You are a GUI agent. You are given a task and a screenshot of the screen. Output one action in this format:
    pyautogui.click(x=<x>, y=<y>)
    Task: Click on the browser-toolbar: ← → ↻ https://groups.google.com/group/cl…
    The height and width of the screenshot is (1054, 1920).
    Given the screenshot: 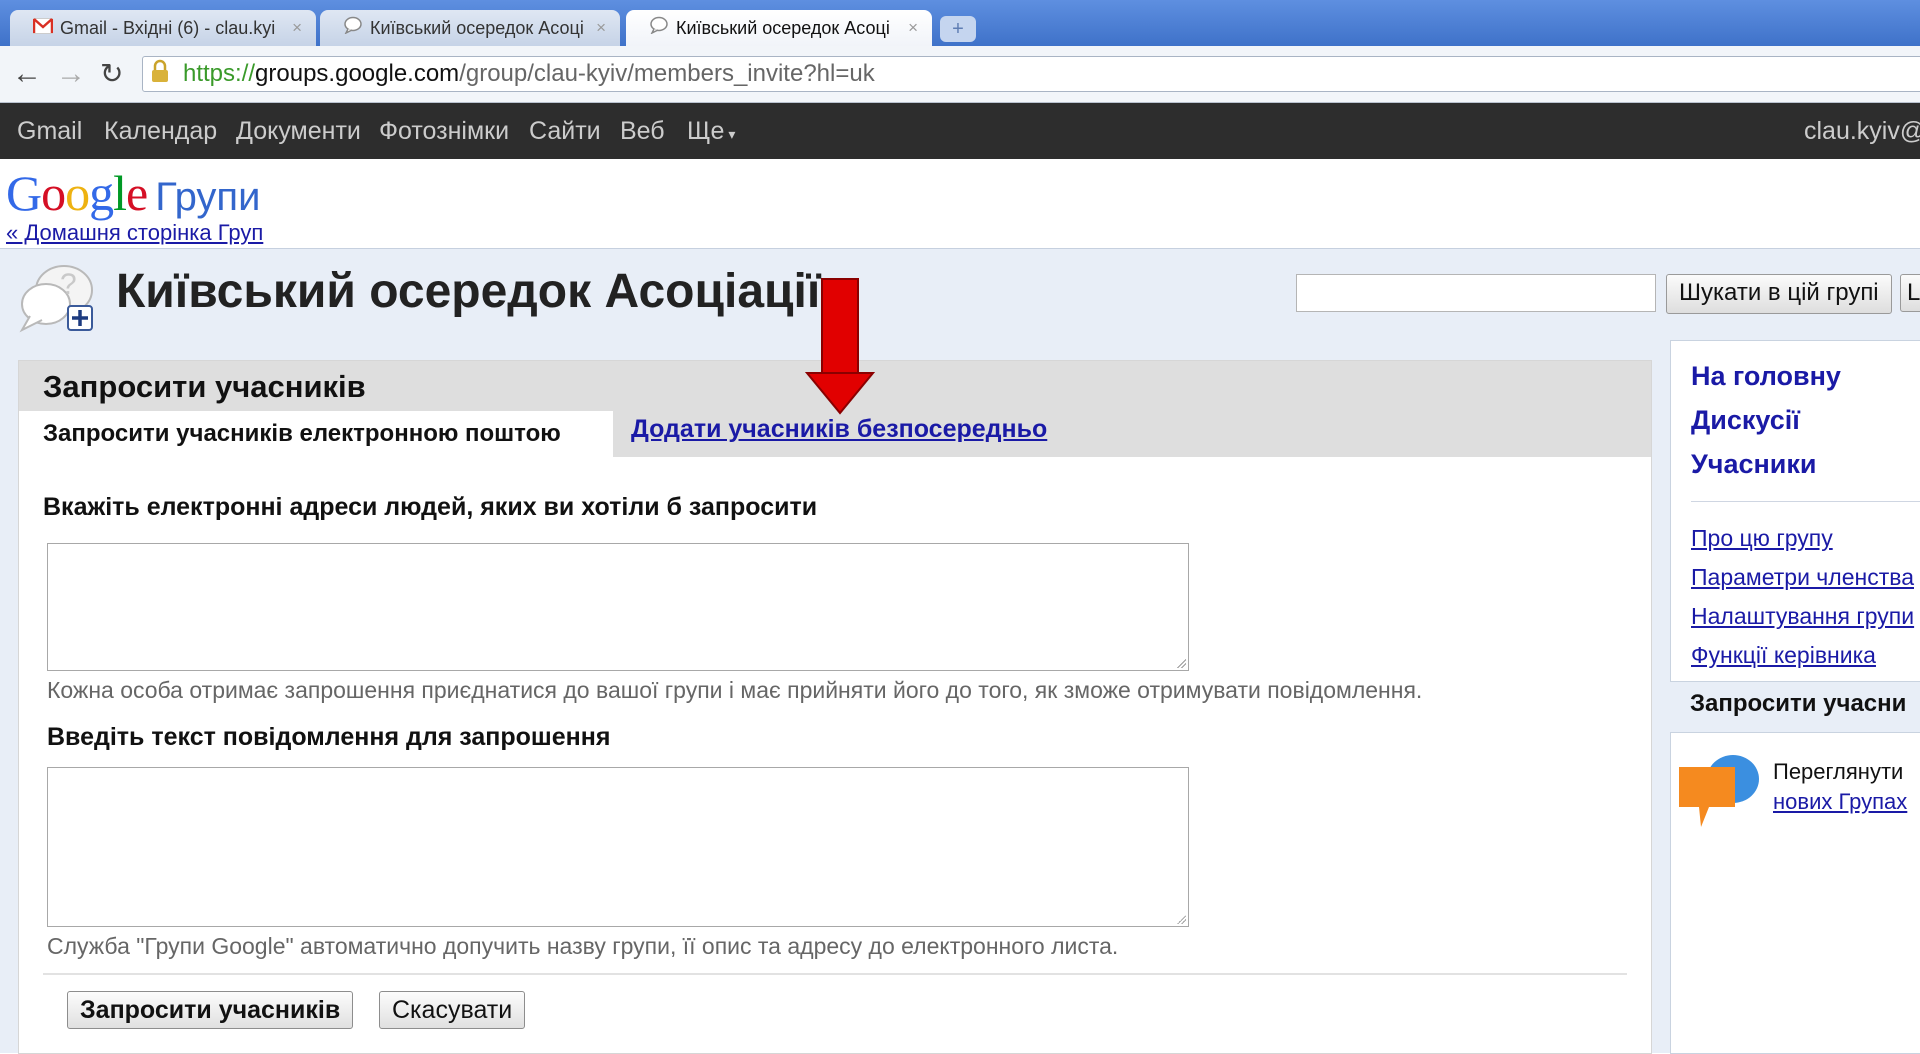 What is the action you would take?
    pyautogui.click(x=960, y=74)
    